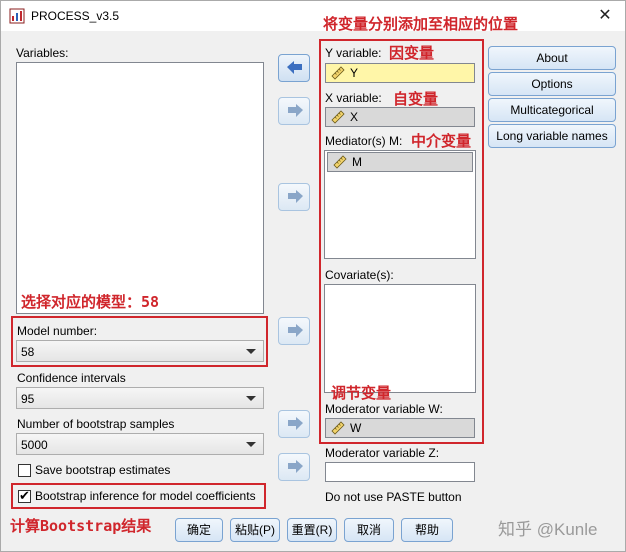 Image resolution: width=626 pixels, height=552 pixels. Describe the element at coordinates (552, 136) in the screenshot. I see `long-variable-names-button: Long variable names` at that location.